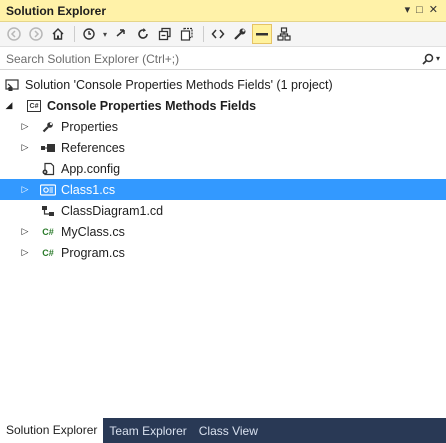  I want to click on search-options-chevron-icon: ▾, so click(438, 58).